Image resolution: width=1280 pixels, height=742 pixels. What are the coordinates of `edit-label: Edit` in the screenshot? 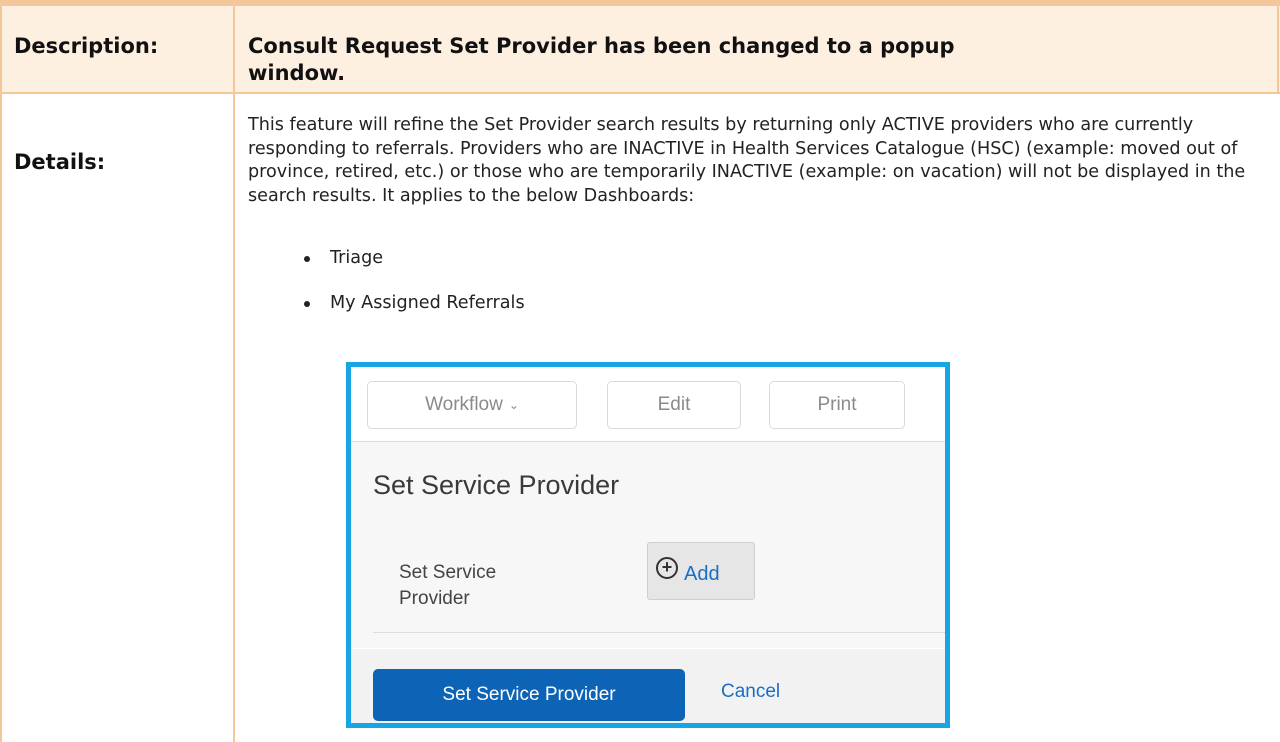 It's located at (674, 404).